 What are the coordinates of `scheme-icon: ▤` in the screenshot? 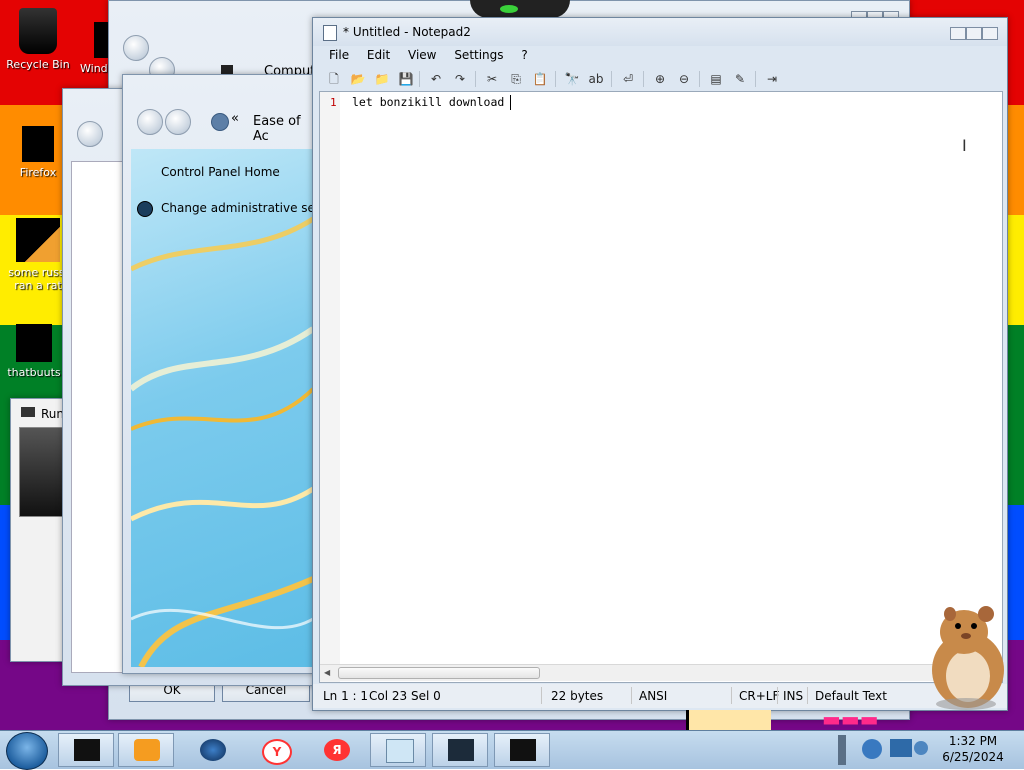 It's located at (716, 79).